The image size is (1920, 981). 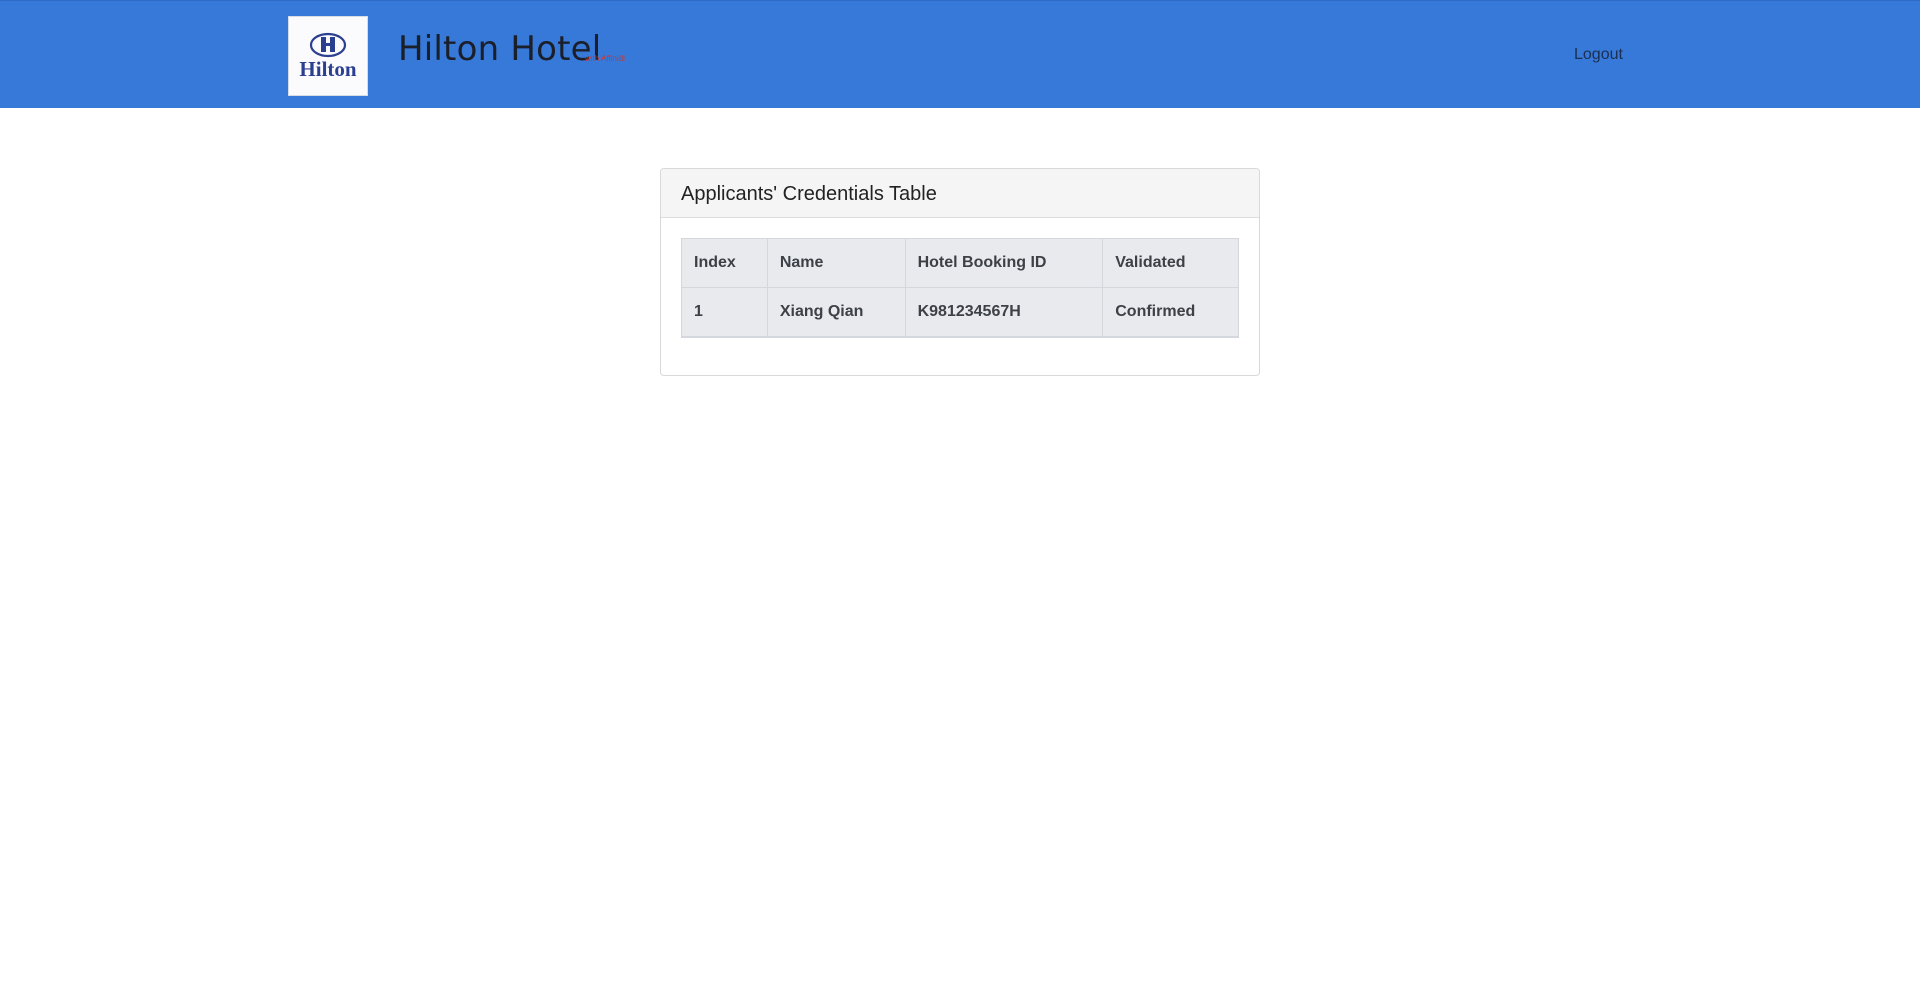 I want to click on cell-name: Xiang Qian, so click(x=836, y=312).